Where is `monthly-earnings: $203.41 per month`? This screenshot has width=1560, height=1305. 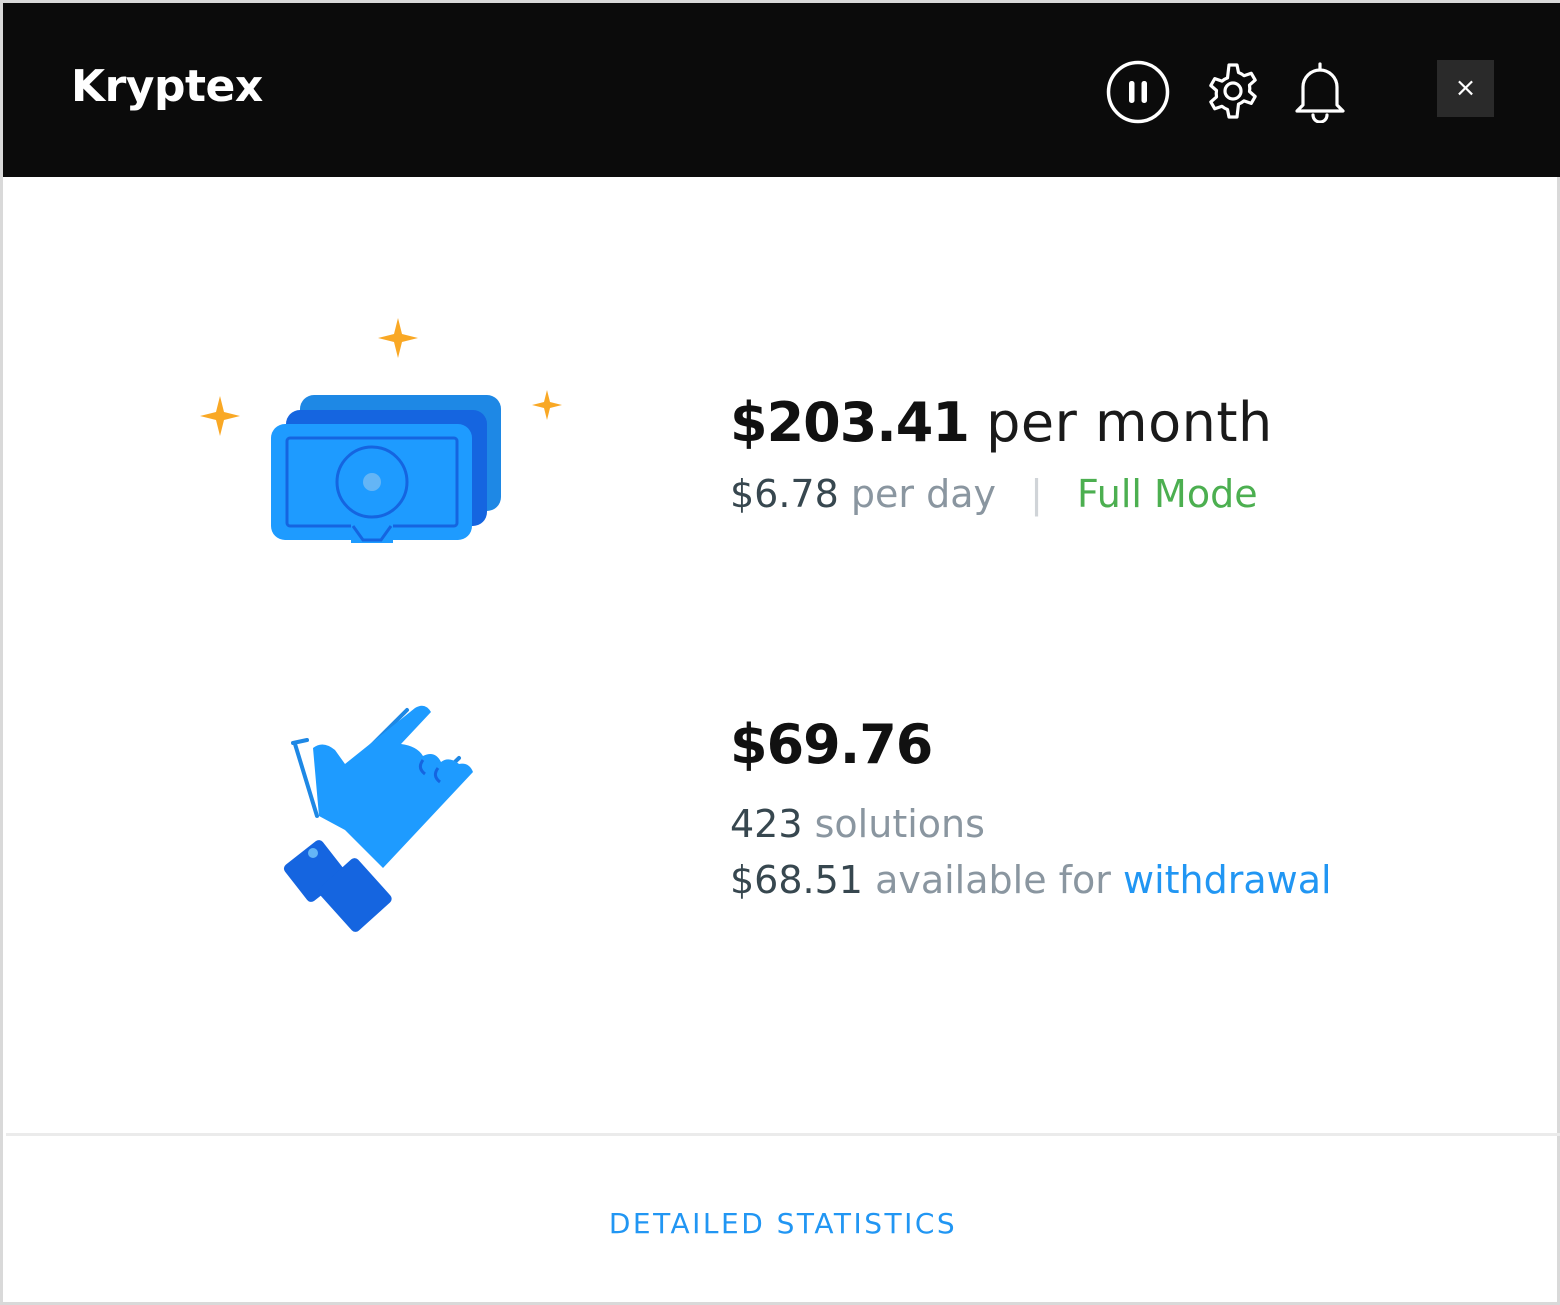 monthly-earnings: $203.41 per month is located at coordinates (1001, 422).